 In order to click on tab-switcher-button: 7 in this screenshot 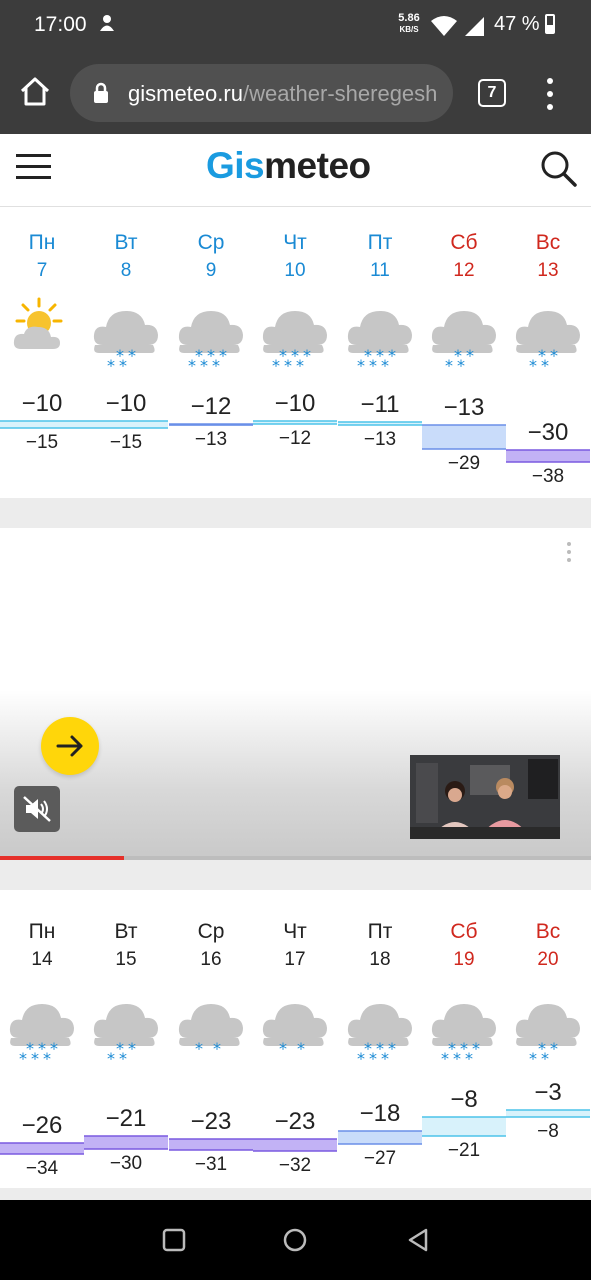, I will do `click(492, 93)`.